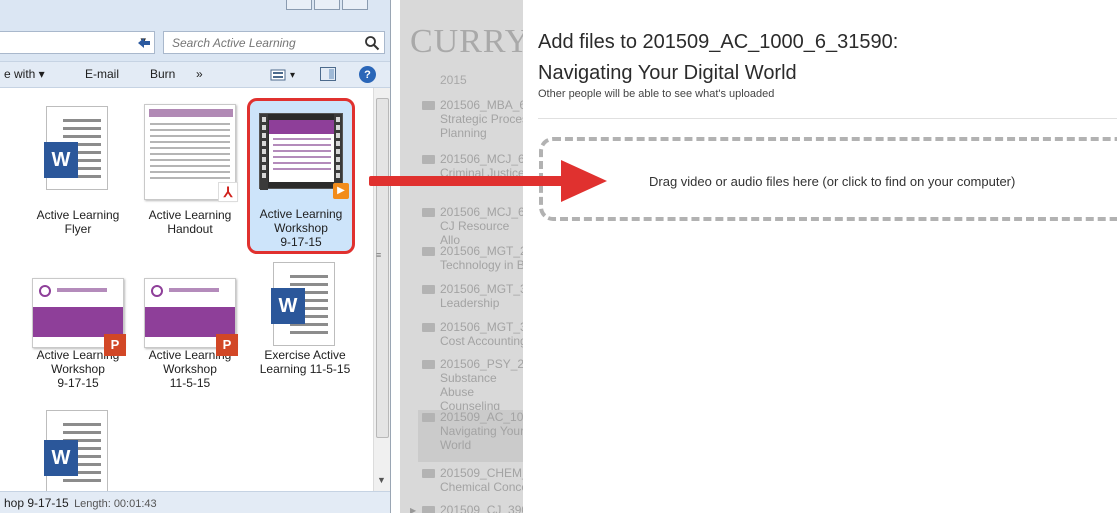 This screenshot has height=513, width=1117. I want to click on scroll-grip-icon: ≡, so click(379, 255).